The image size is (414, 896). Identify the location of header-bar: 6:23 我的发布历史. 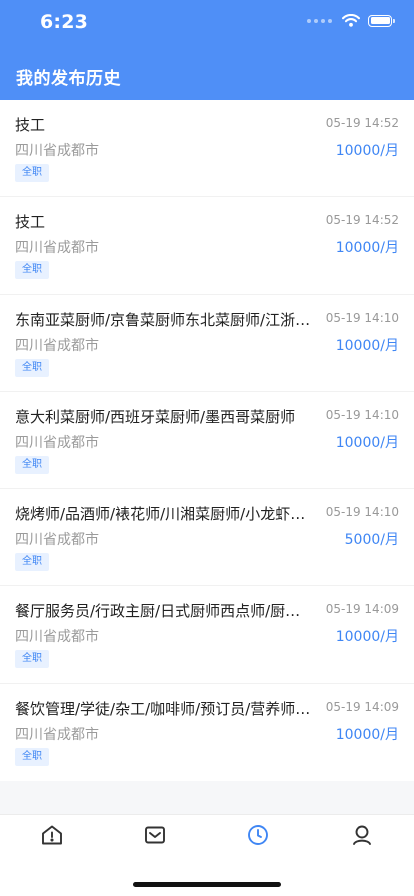
(207, 50).